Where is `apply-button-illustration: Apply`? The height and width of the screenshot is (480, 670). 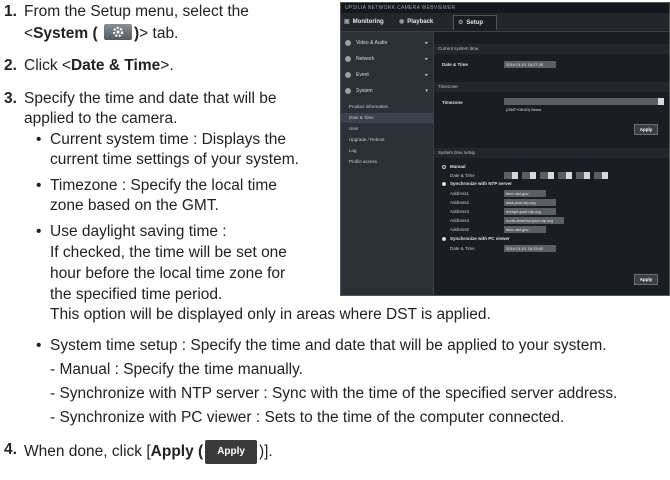 apply-button-illustration: Apply is located at coordinates (231, 452).